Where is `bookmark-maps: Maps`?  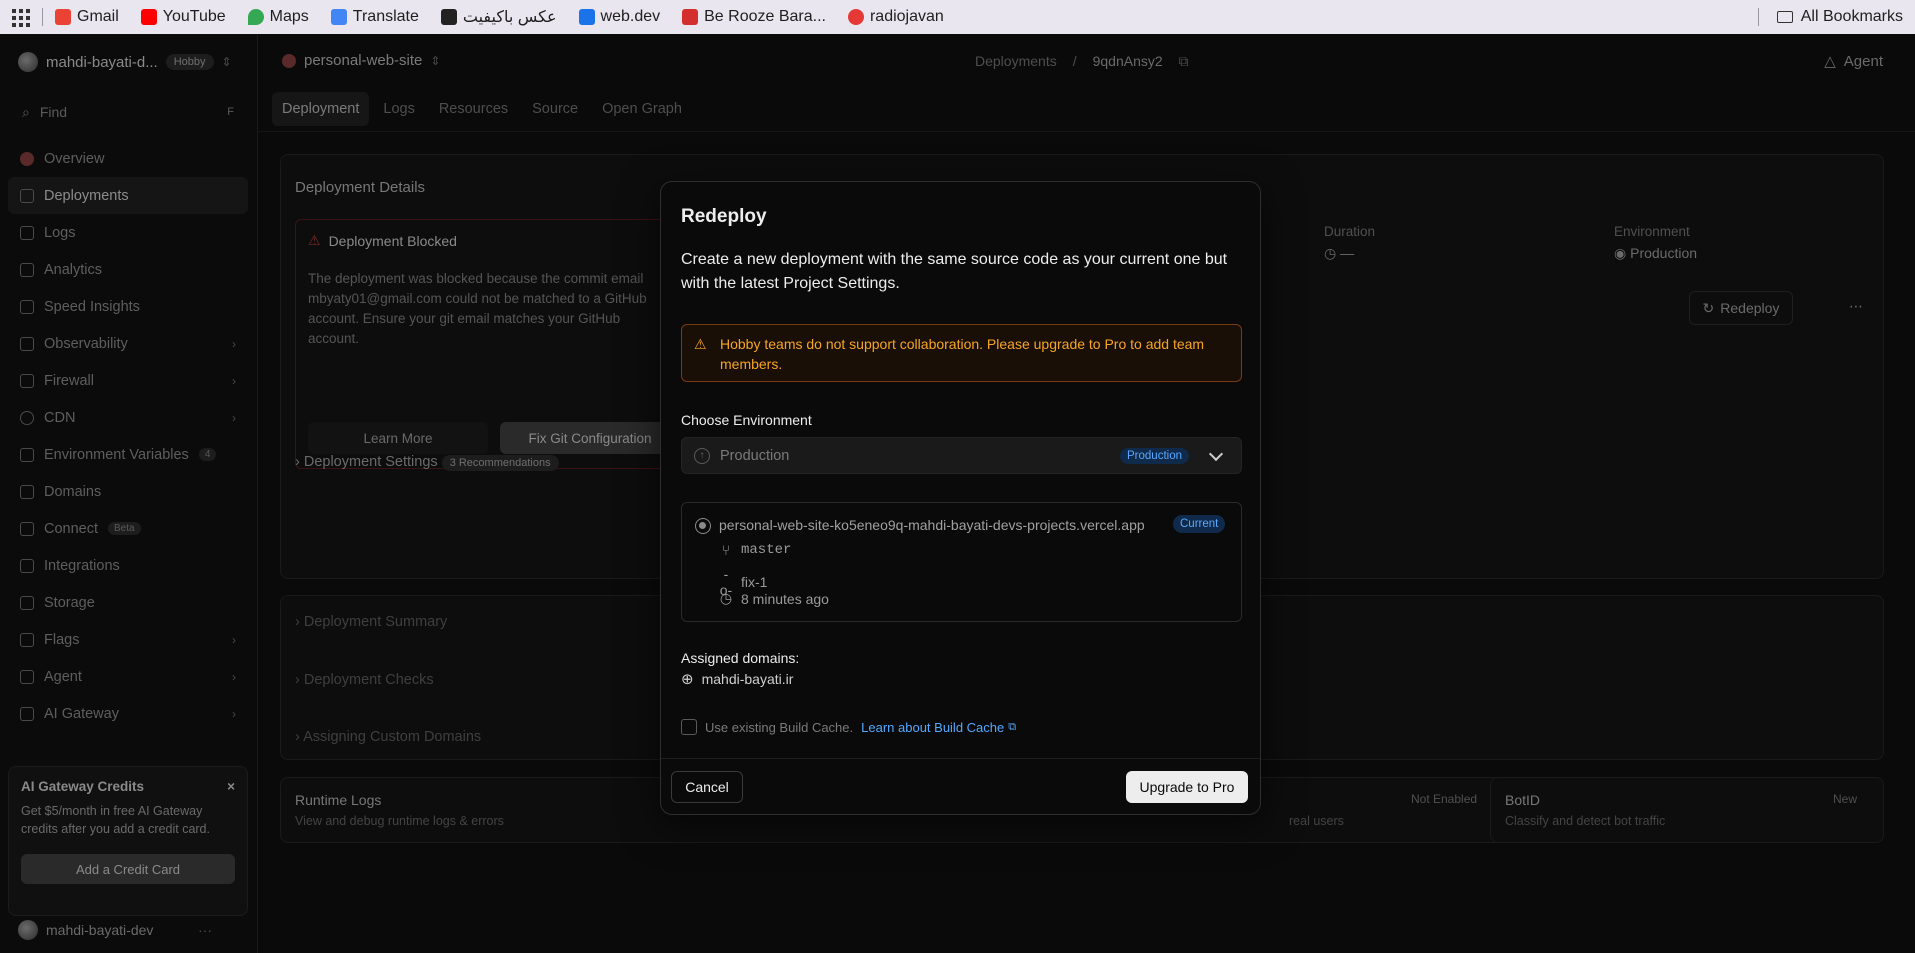
bookmark-maps: Maps is located at coordinates (278, 17).